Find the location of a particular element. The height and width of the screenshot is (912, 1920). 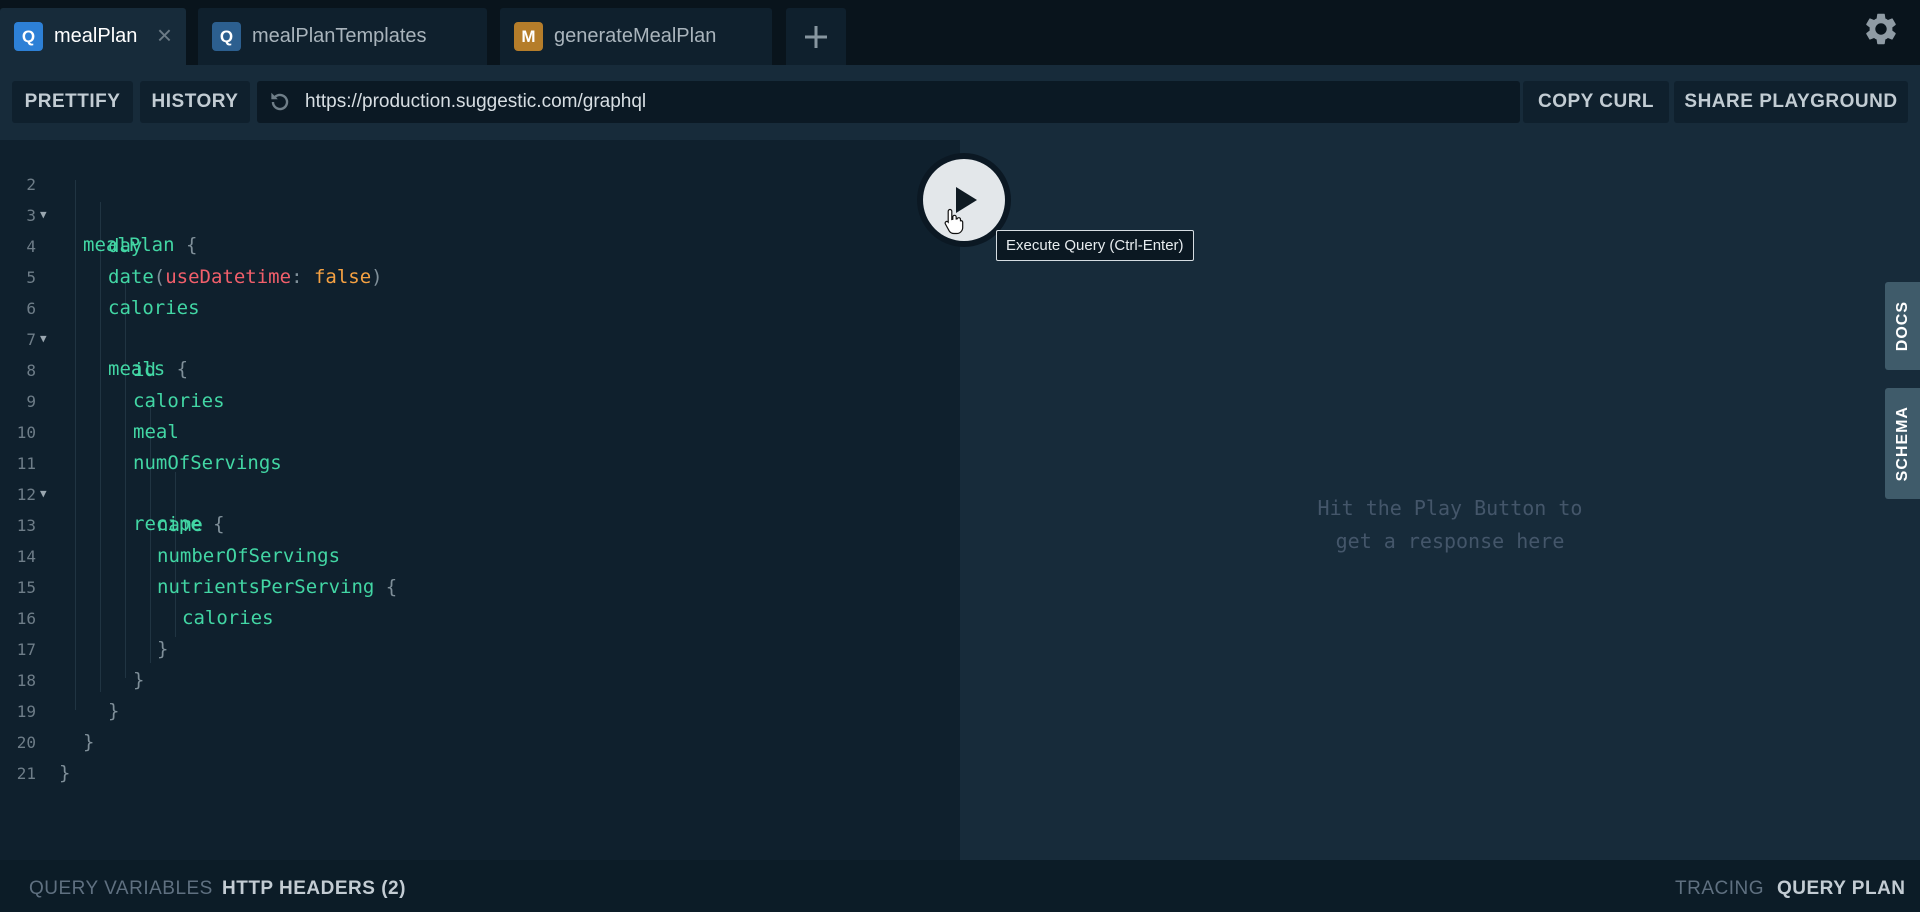

code-line: 9 meal is located at coordinates (475, 400).